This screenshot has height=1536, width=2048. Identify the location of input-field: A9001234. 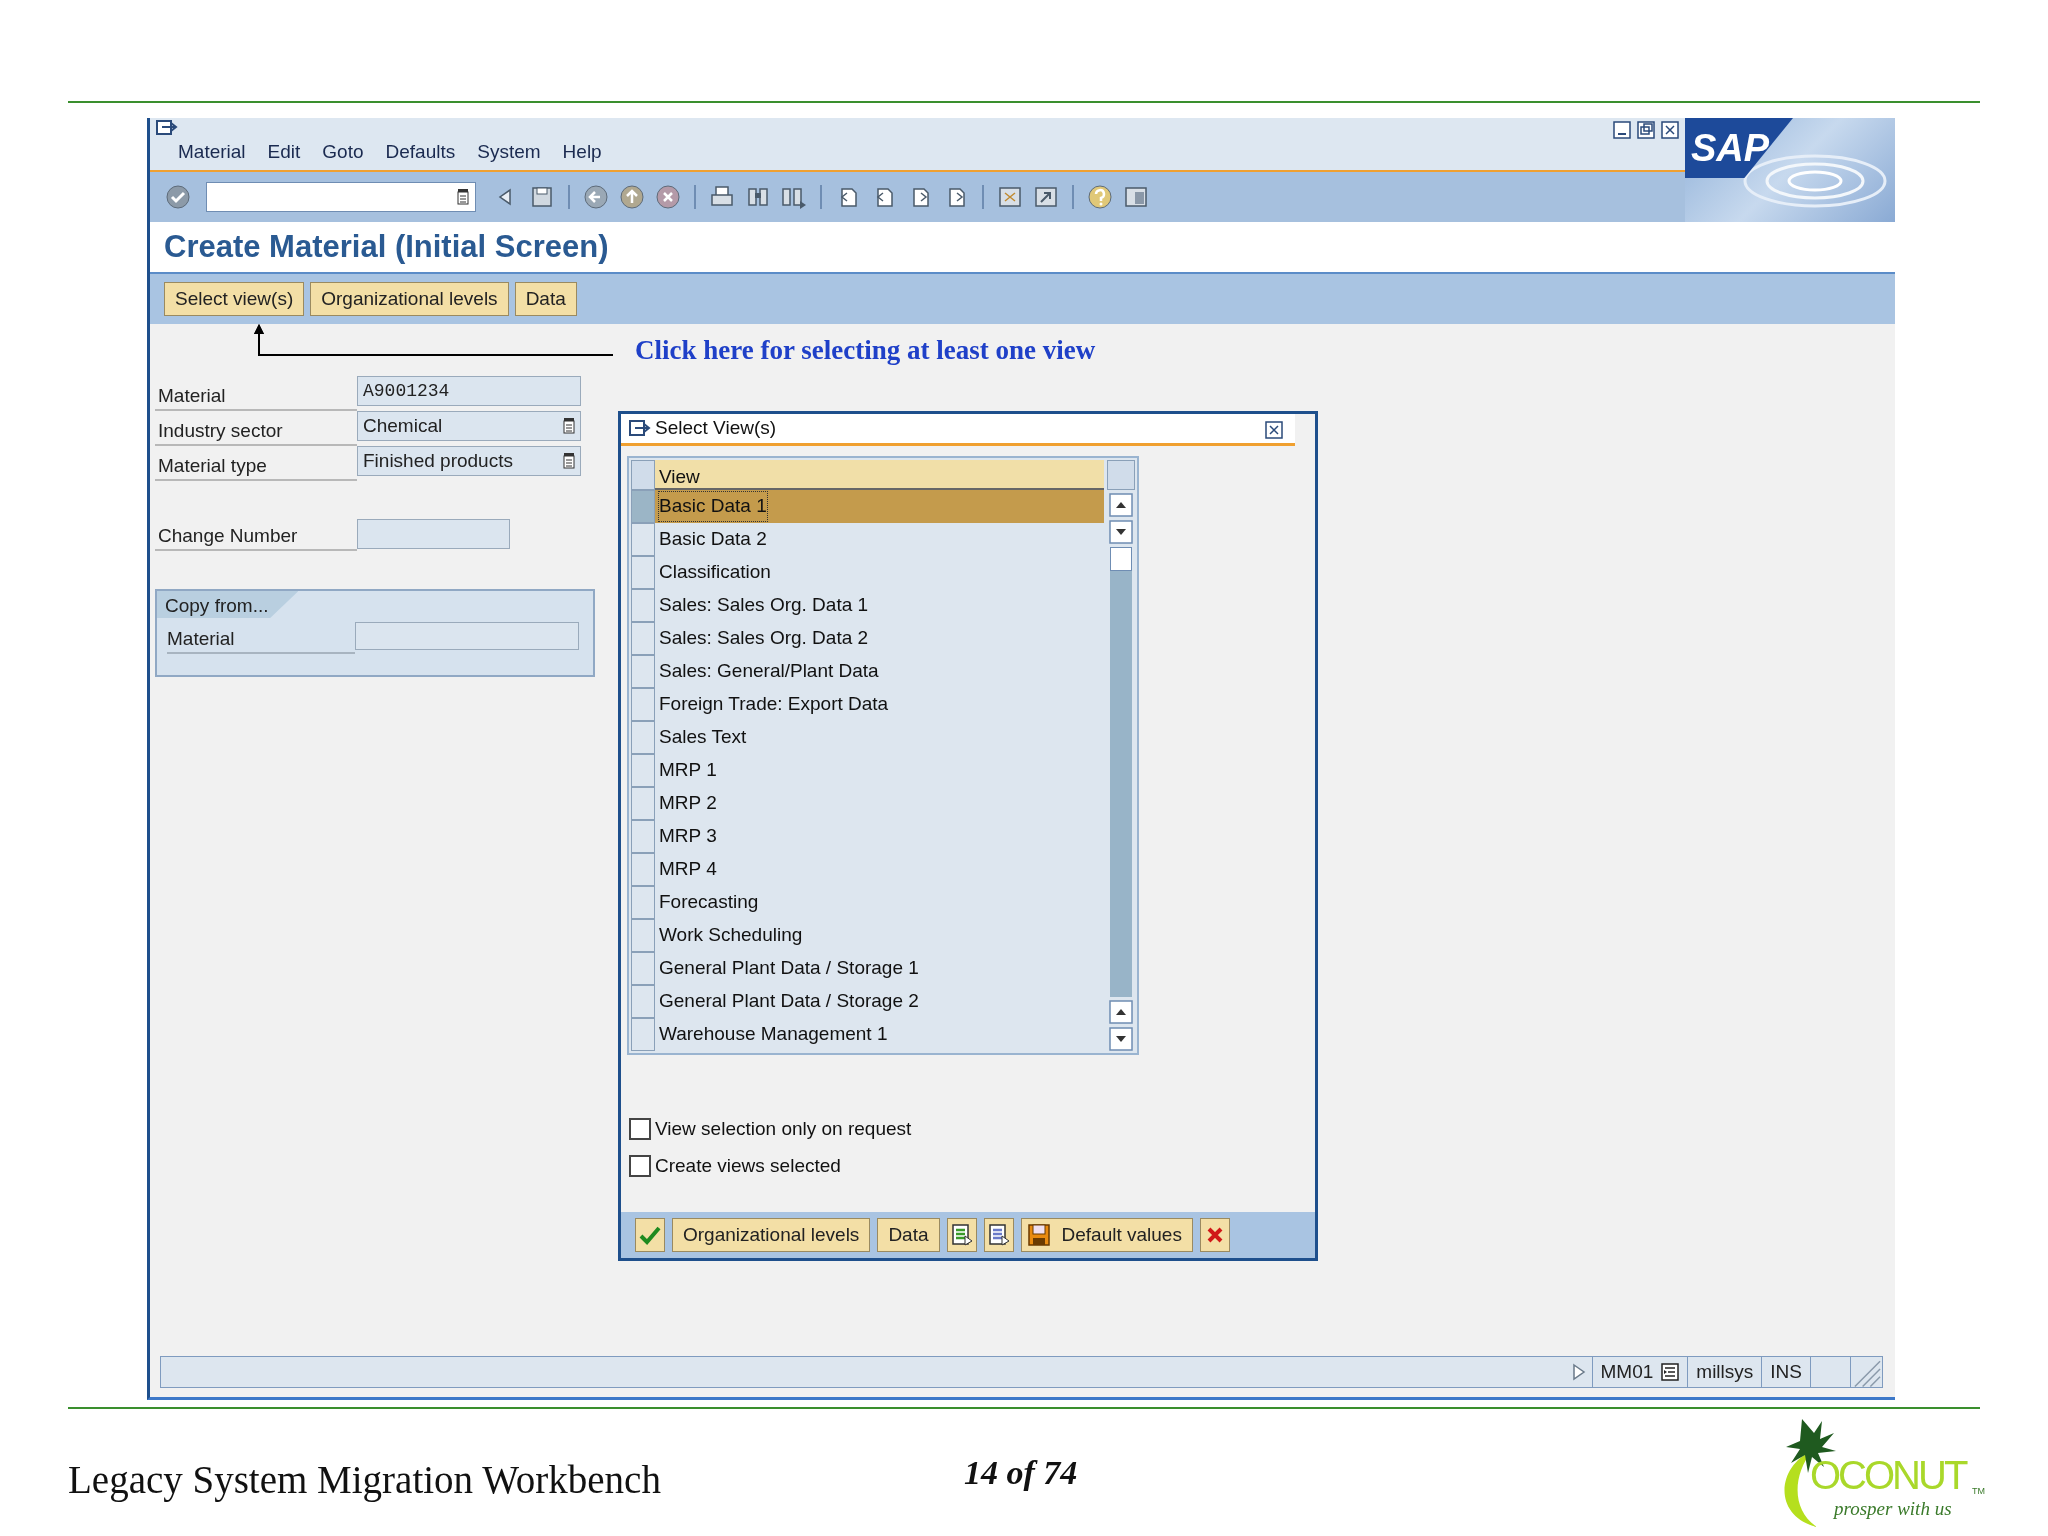
(469, 391).